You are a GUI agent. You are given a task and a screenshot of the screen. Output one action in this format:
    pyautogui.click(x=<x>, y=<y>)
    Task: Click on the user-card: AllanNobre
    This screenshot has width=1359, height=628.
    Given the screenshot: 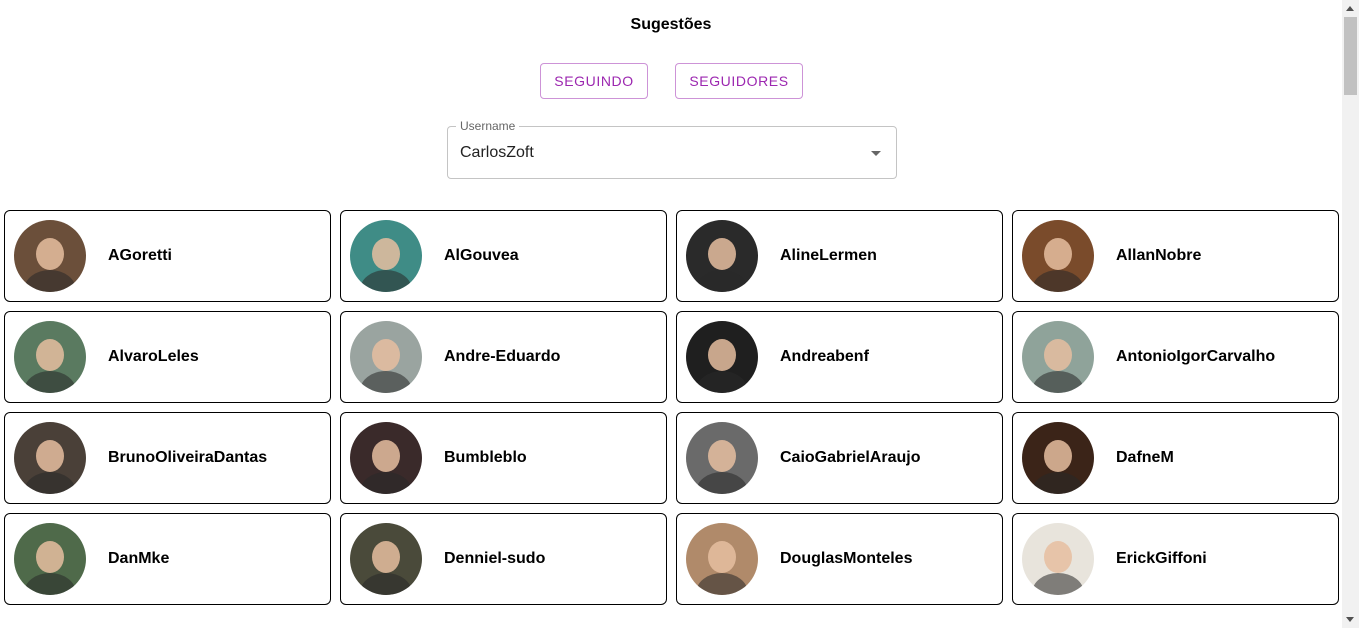 What is the action you would take?
    pyautogui.click(x=1175, y=256)
    